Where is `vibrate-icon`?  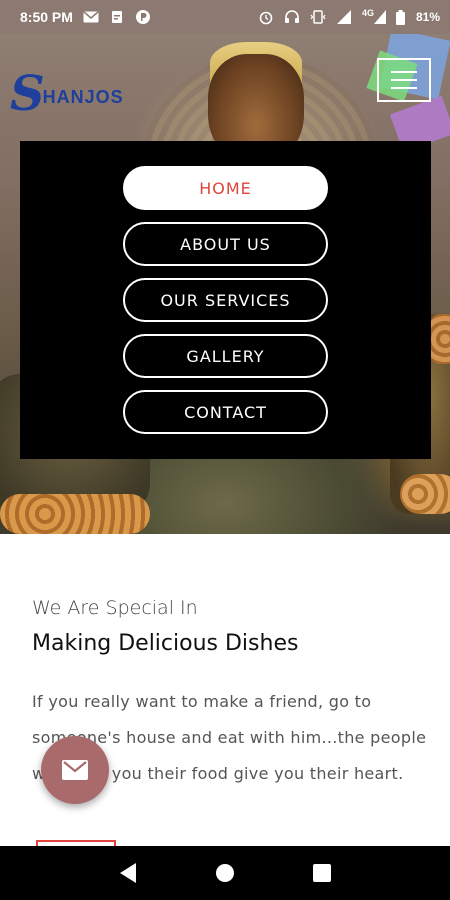
vibrate-icon is located at coordinates (318, 17).